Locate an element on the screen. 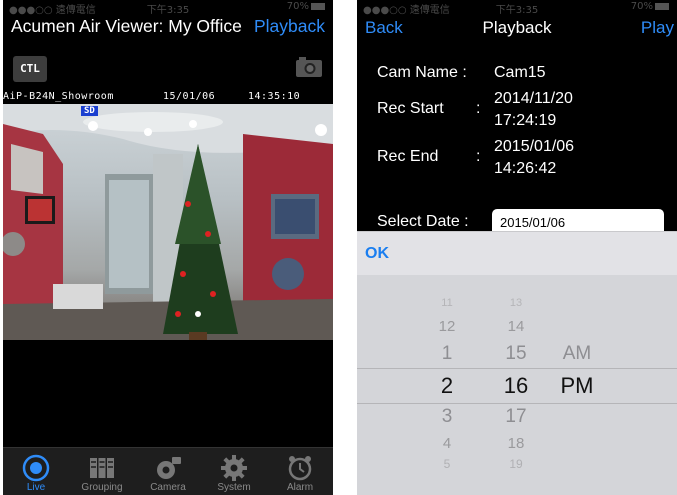 This screenshot has height=495, width=677. tab-grouping-label: Grouping is located at coordinates (102, 487).